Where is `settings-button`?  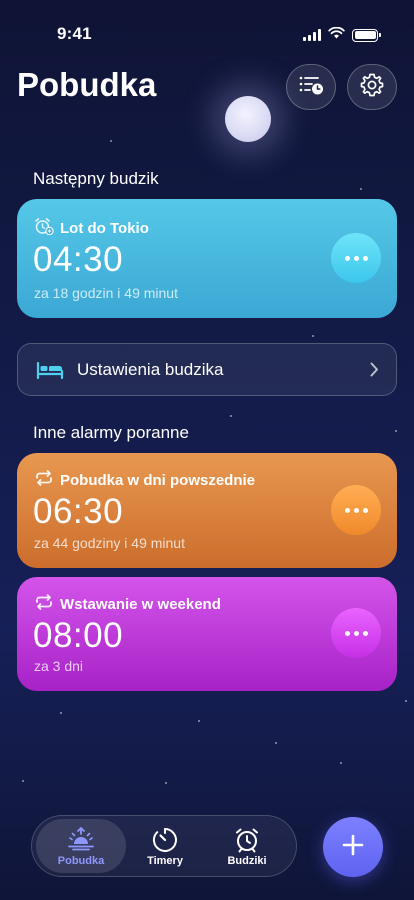
settings-button is located at coordinates (372, 87).